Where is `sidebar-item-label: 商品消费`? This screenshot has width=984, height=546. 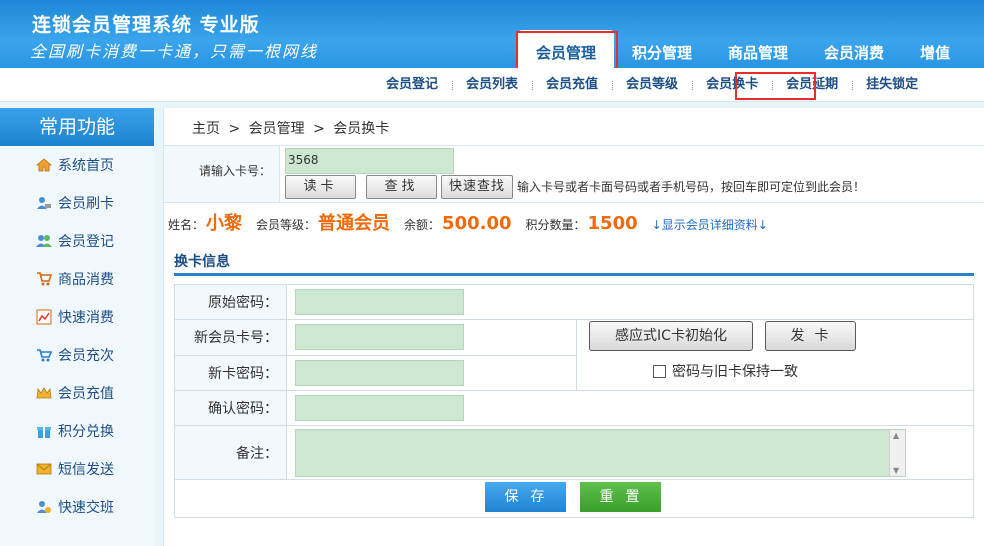 sidebar-item-label: 商品消费 is located at coordinates (86, 280).